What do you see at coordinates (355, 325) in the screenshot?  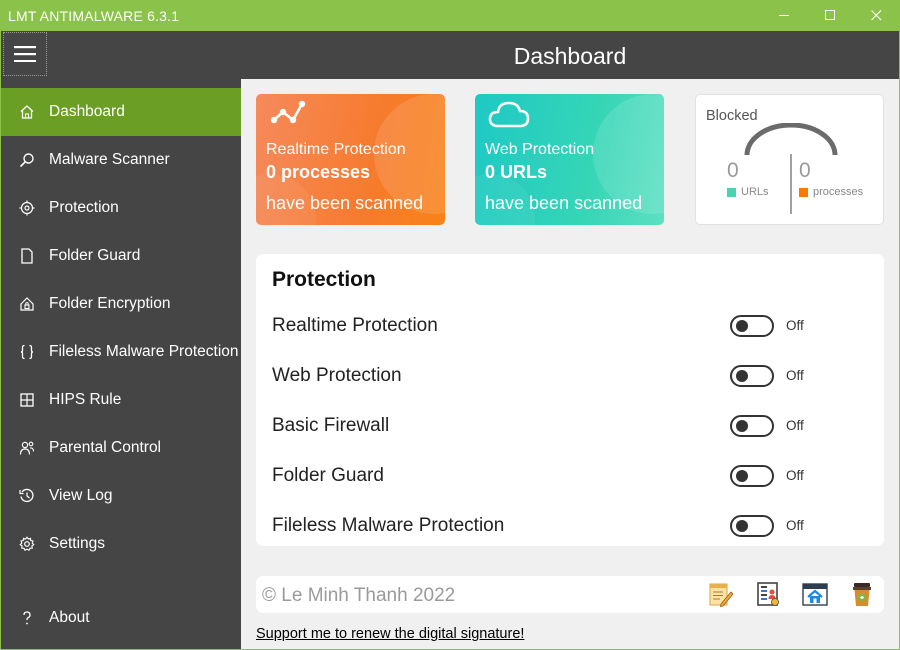 I see `protection-label: Realtime Protection` at bounding box center [355, 325].